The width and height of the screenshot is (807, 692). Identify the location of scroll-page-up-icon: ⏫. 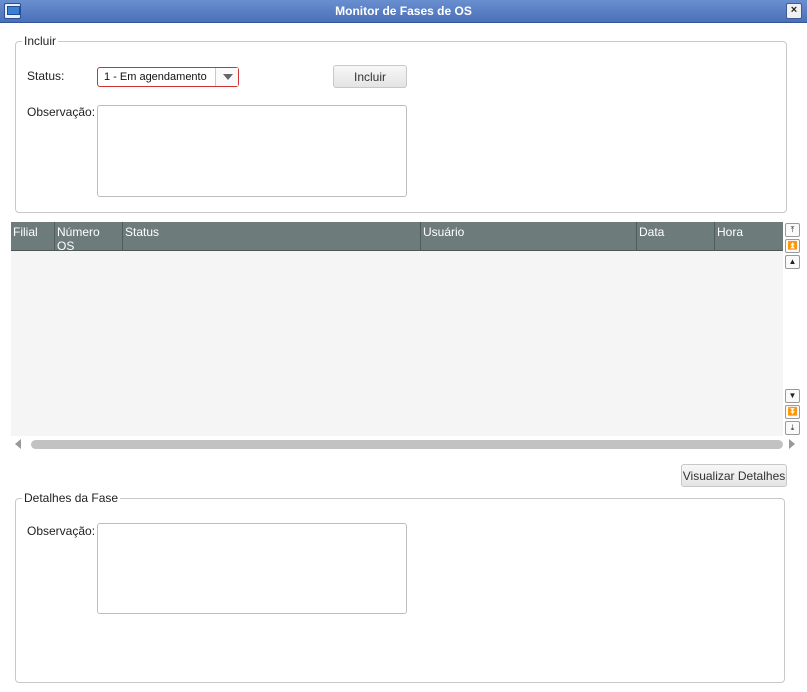
(792, 246).